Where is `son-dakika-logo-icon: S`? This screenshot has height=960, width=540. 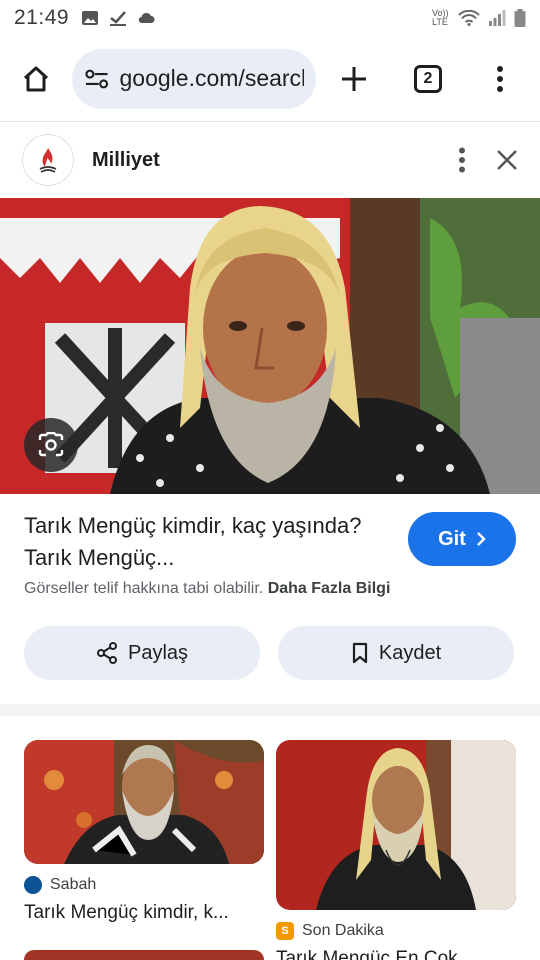
son-dakika-logo-icon: S is located at coordinates (285, 931).